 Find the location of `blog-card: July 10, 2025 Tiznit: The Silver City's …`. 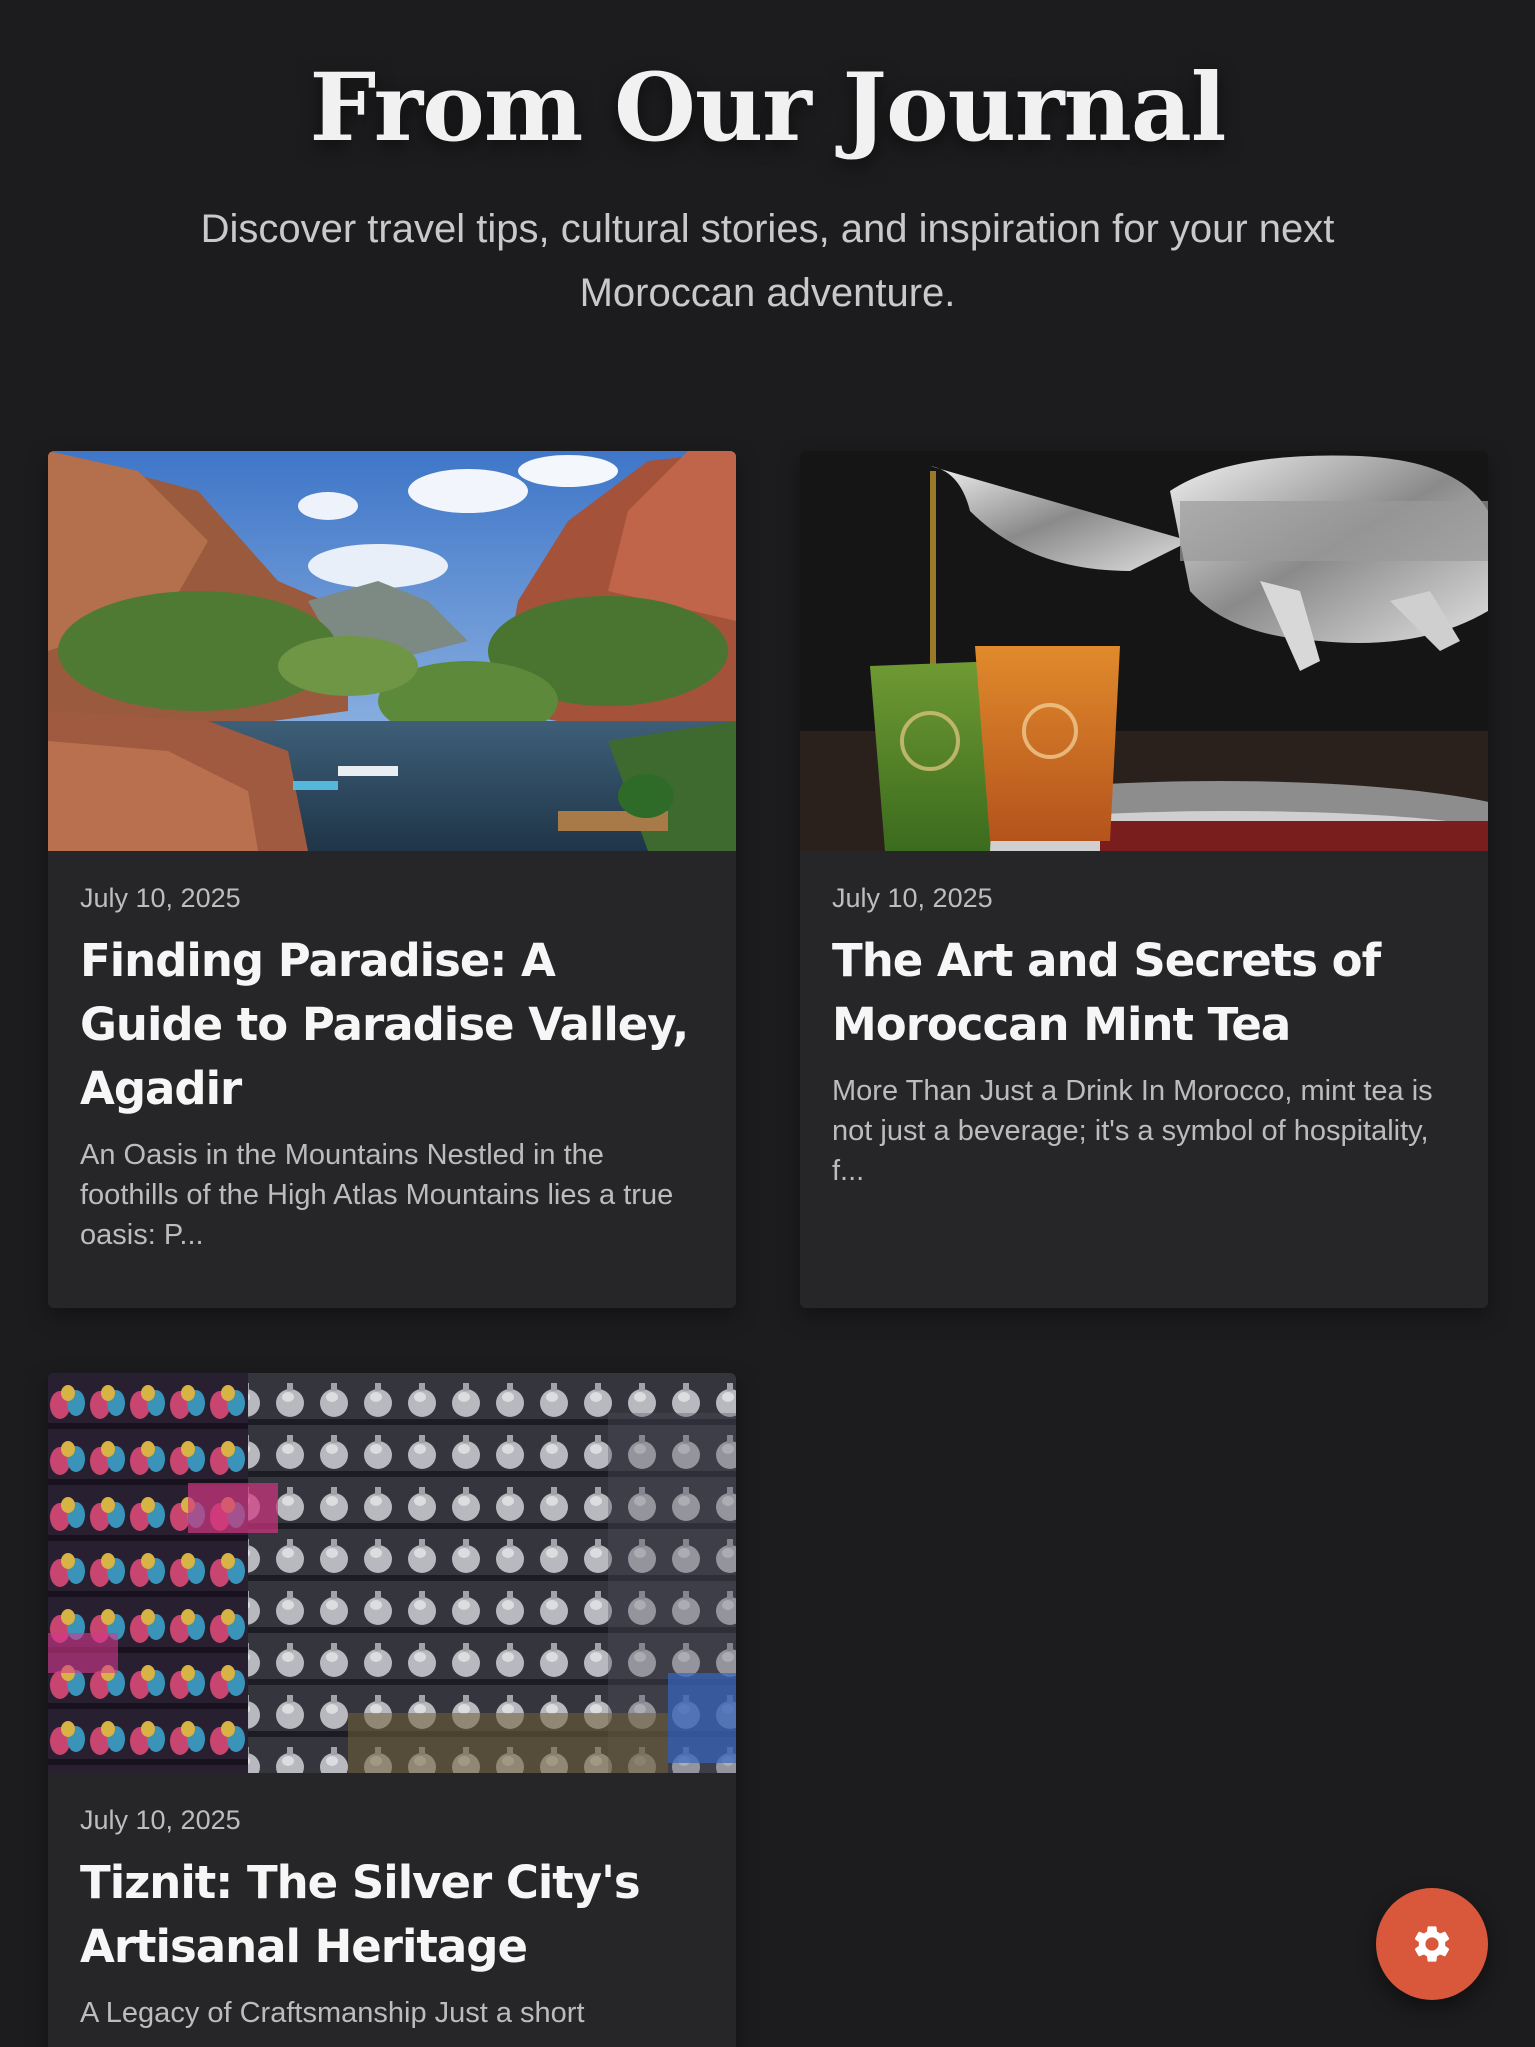

blog-card: July 10, 2025 Tiznit: The Silver City's … is located at coordinates (392, 1710).